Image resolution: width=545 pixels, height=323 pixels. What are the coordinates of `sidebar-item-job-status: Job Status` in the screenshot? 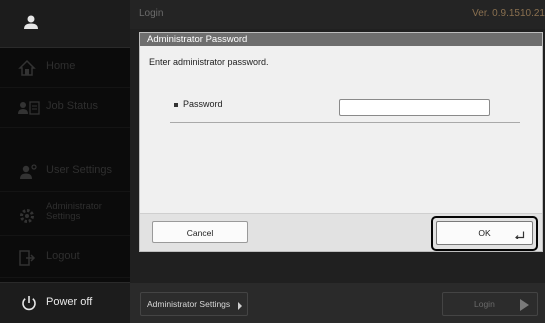 It's located at (65, 108).